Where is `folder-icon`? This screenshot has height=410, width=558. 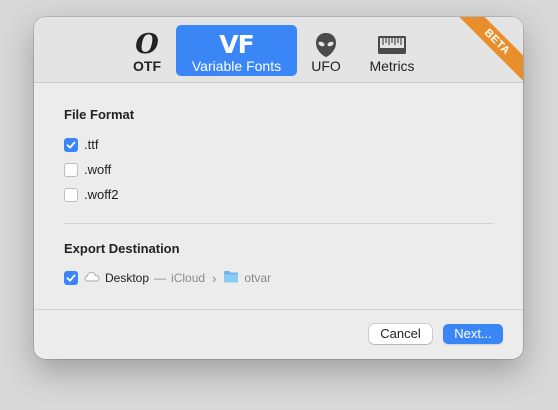
folder-icon is located at coordinates (231, 278).